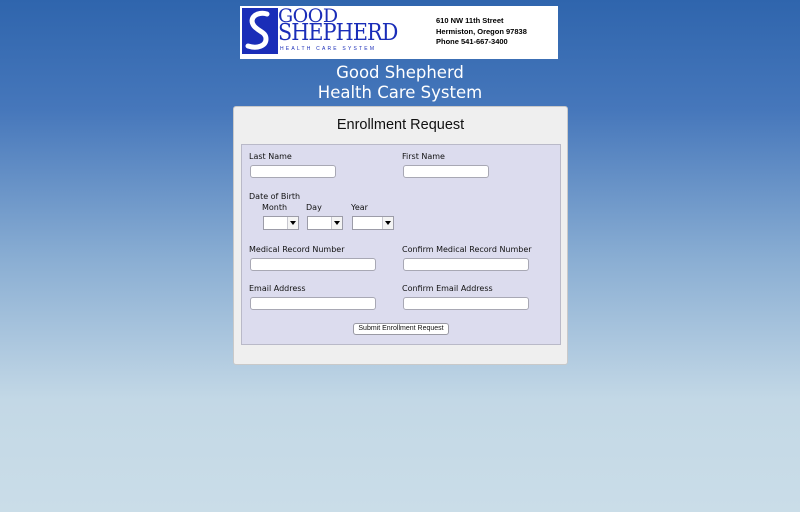 Image resolution: width=800 pixels, height=512 pixels. I want to click on shepherd-crook-logo-icon, so click(260, 31).